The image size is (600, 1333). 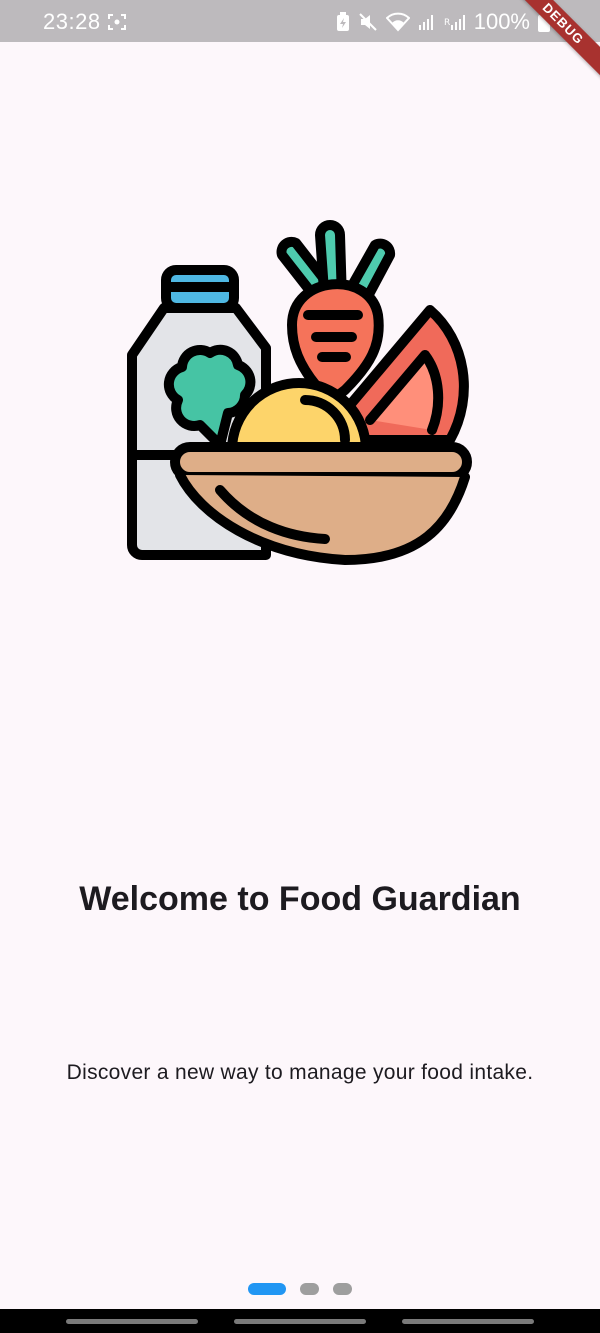 I want to click on nav-handle-right, so click(x=468, y=1321).